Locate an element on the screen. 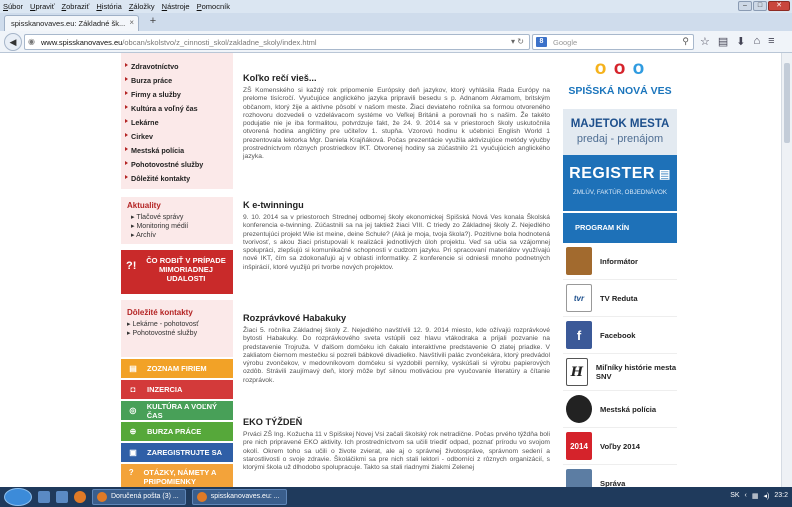  search-bar: 8 Google ⚲ is located at coordinates (613, 42).